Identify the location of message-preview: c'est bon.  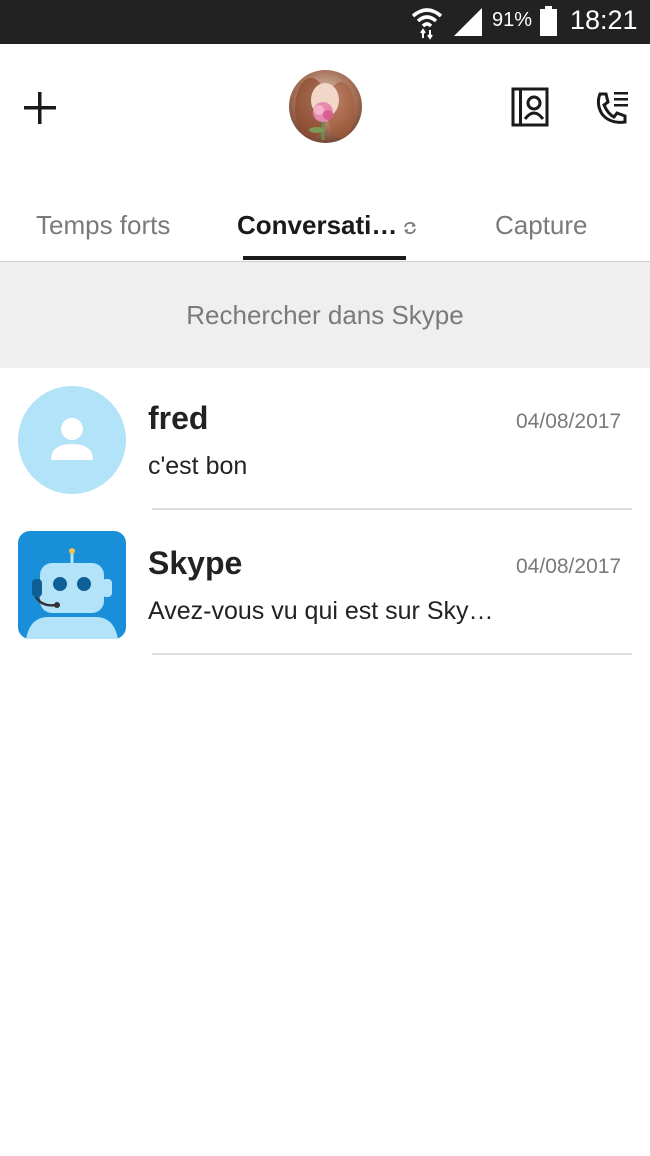
(198, 466).